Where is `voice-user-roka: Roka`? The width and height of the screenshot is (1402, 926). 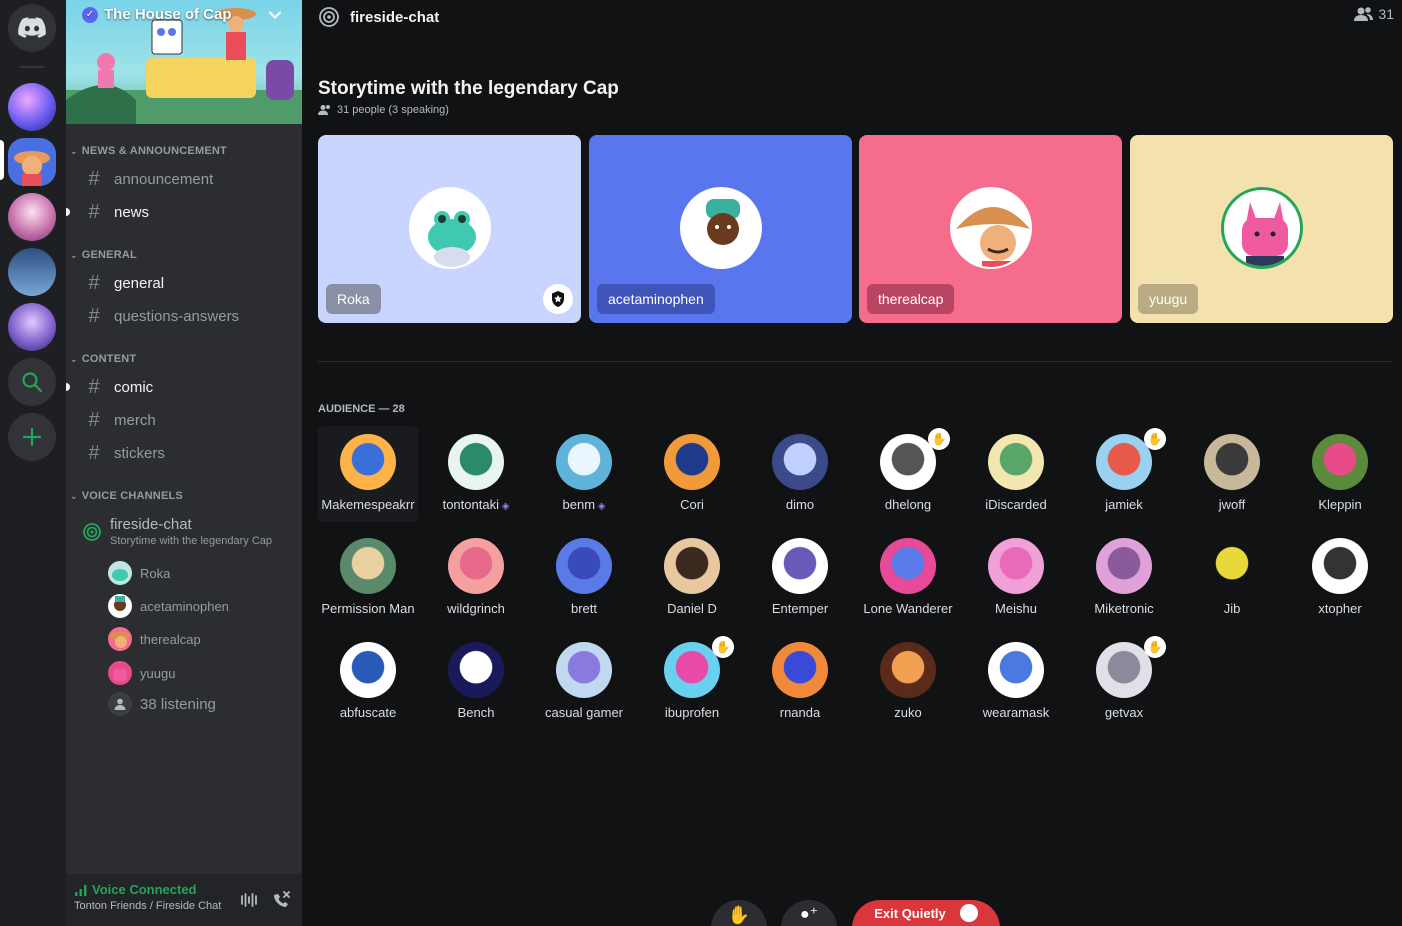 voice-user-roka: Roka is located at coordinates (139, 573).